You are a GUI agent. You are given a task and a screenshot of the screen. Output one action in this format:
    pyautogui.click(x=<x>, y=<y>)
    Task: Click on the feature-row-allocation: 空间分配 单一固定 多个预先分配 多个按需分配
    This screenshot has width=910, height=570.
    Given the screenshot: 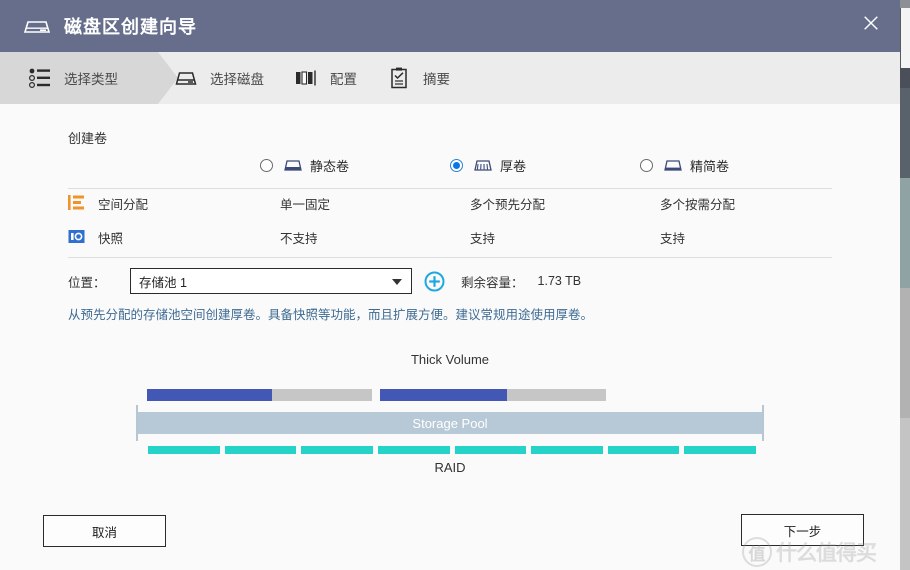 What is the action you would take?
    pyautogui.click(x=450, y=211)
    